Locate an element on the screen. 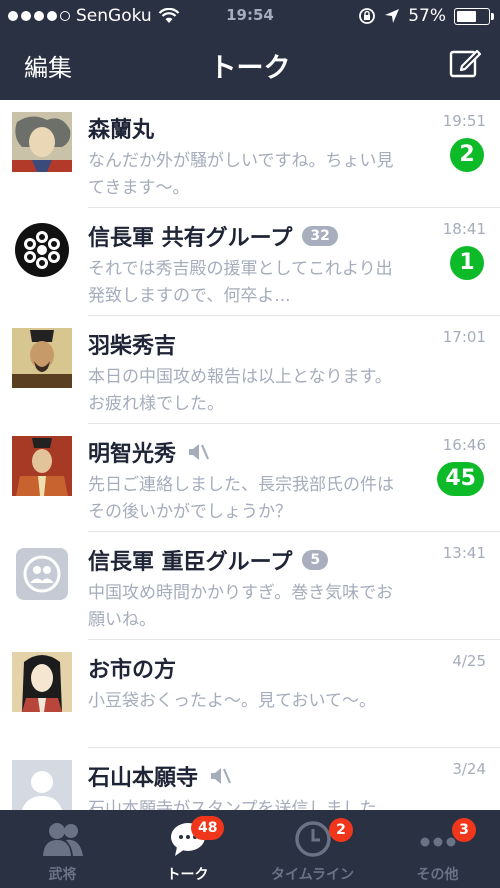 This screenshot has width=500, height=888. chat-row: お市の方 小豆袋おくったよ〜。見ておいて〜。 4/25 is located at coordinates (250, 694).